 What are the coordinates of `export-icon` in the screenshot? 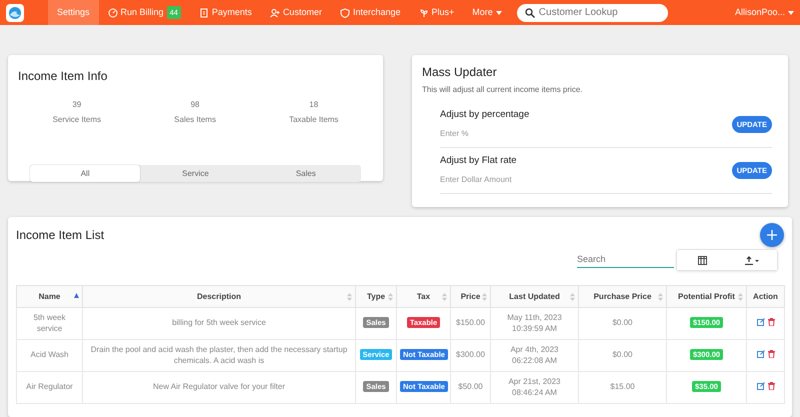 It's located at (752, 260).